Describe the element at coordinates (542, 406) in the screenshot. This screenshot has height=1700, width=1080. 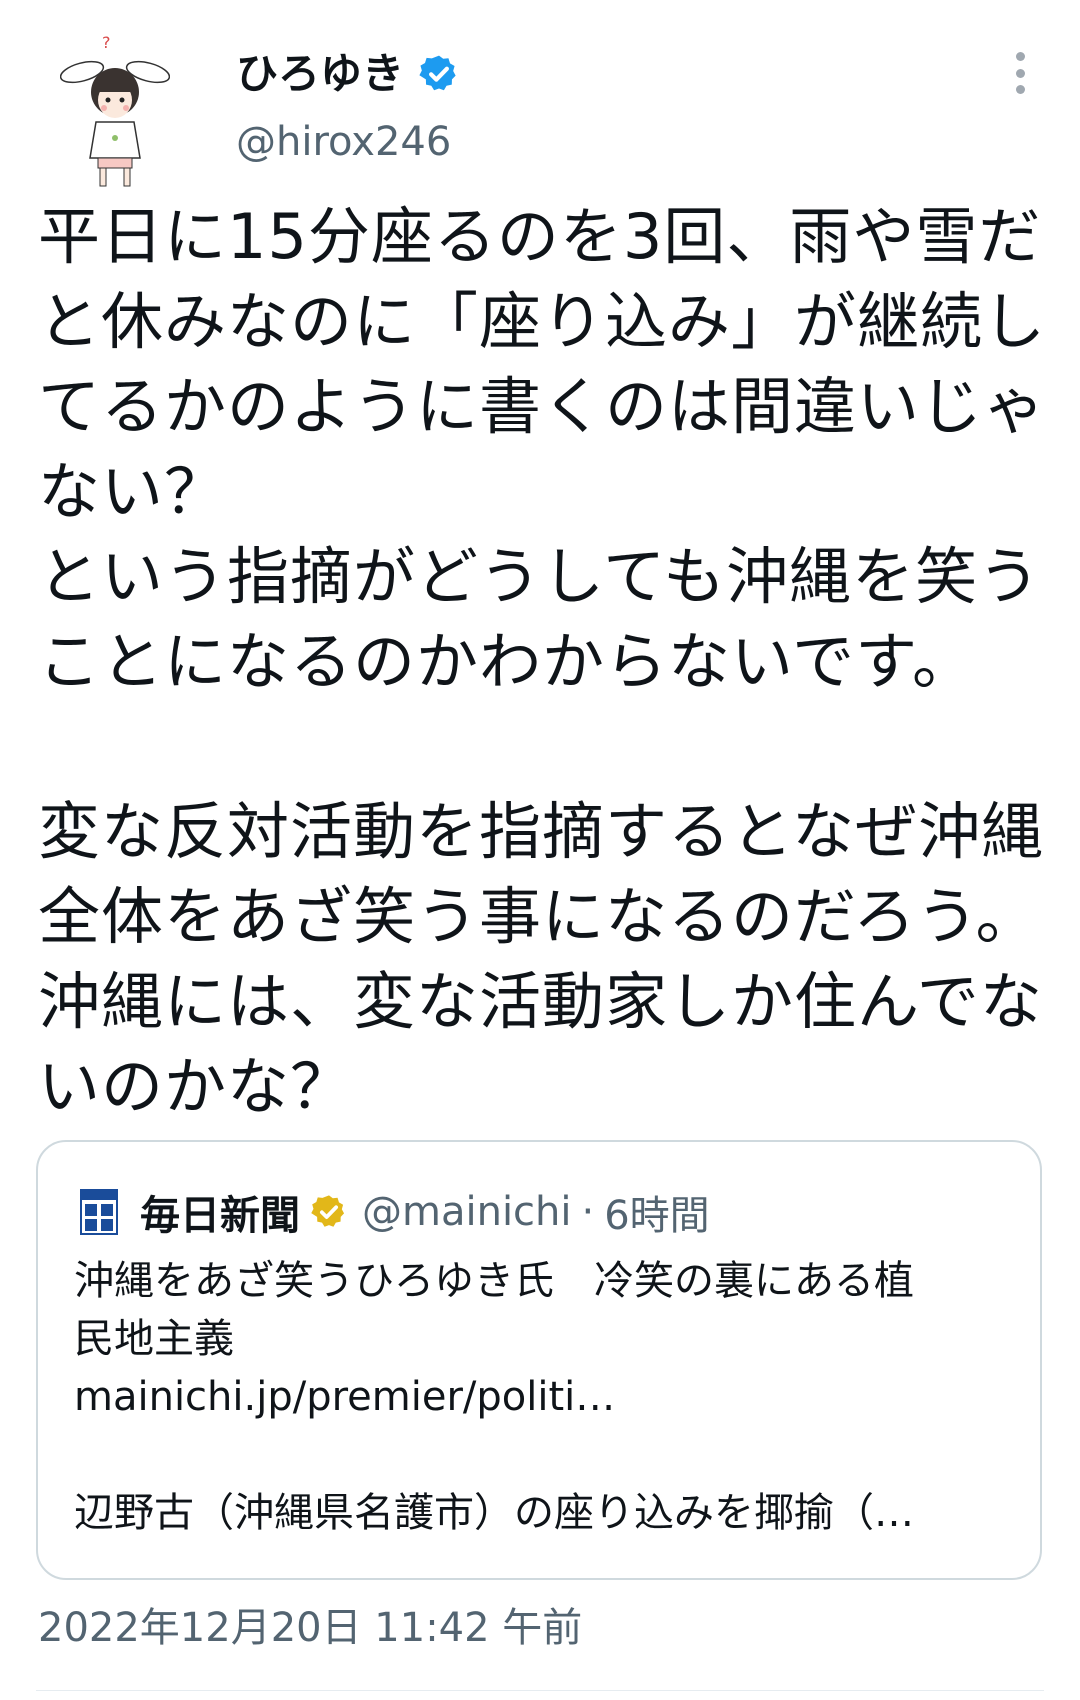
I see `tweet-line: てるかのように書くのは間違いじゃ` at that location.